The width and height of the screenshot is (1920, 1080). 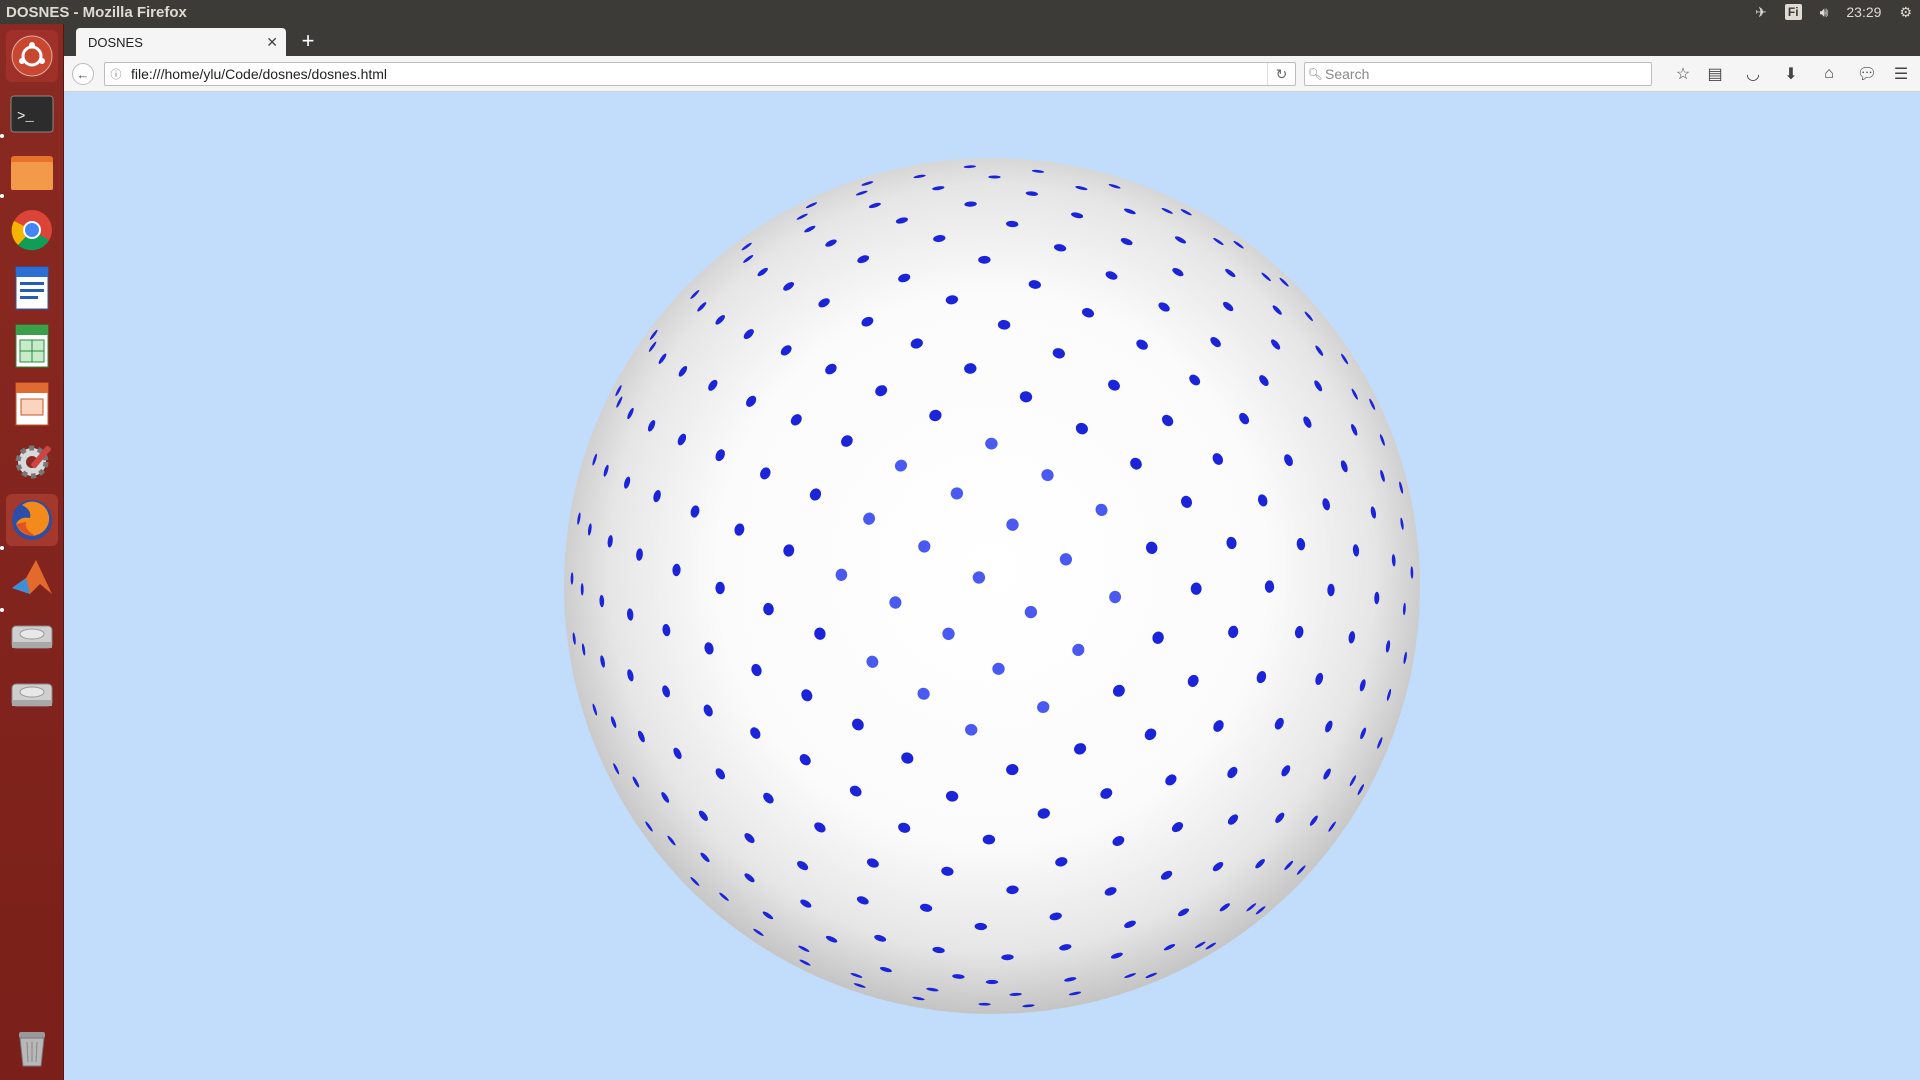 What do you see at coordinates (1478, 74) in the screenshot?
I see `search-input: 🔍︎ Search` at bounding box center [1478, 74].